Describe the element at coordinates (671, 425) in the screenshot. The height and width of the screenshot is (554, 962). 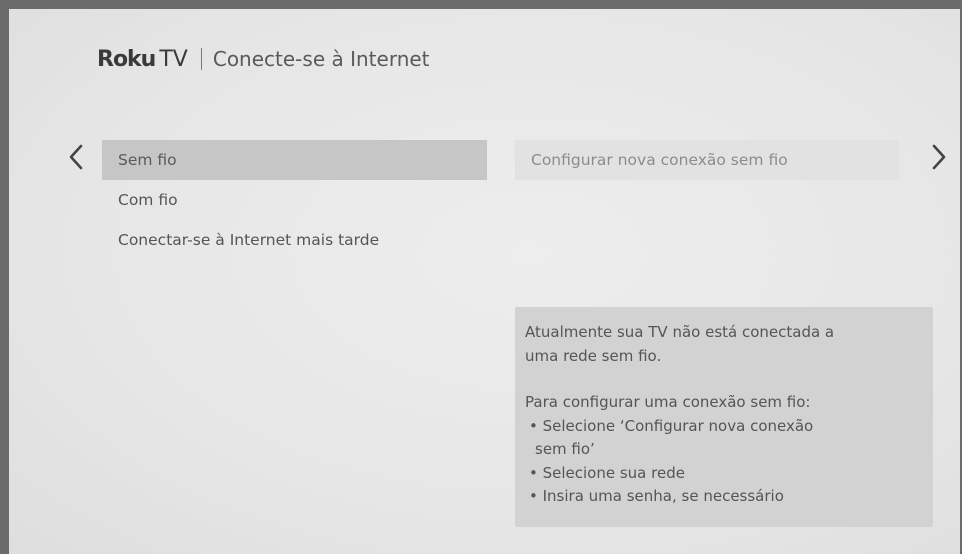
I see `instruction-bullet-1: • Selecione ‘Configurar nova conexão` at that location.